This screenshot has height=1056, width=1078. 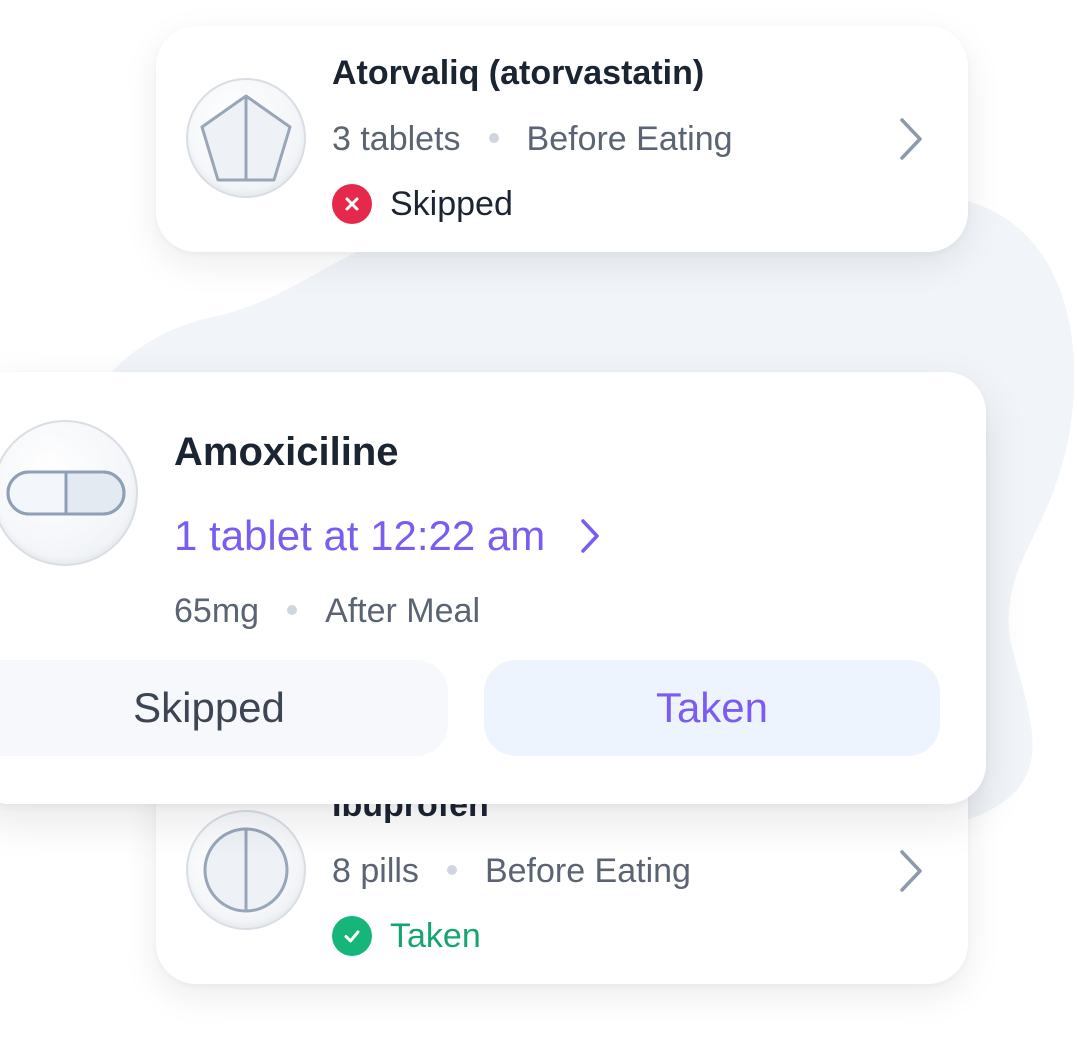 What do you see at coordinates (375, 871) in the screenshot?
I see `medication-quantity: 8 pills` at bounding box center [375, 871].